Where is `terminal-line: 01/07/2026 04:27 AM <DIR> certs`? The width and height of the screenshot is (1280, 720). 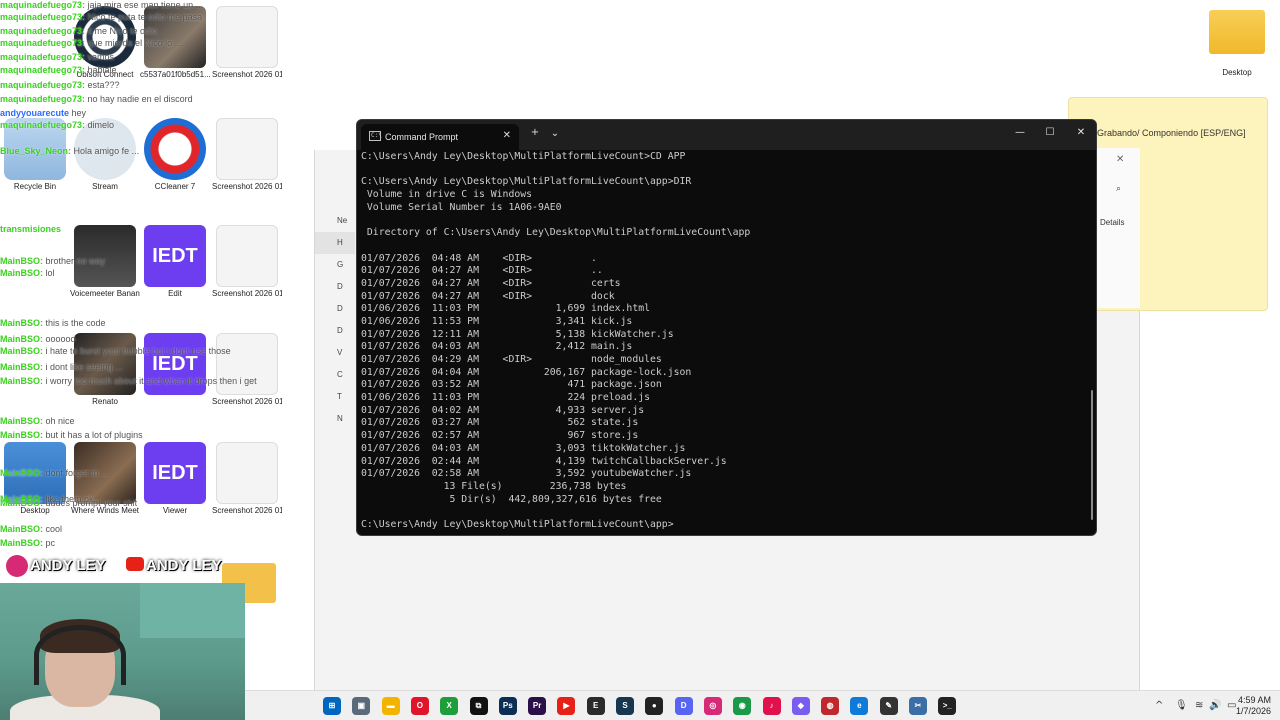 terminal-line: 01/07/2026 04:27 AM <DIR> certs is located at coordinates (491, 283).